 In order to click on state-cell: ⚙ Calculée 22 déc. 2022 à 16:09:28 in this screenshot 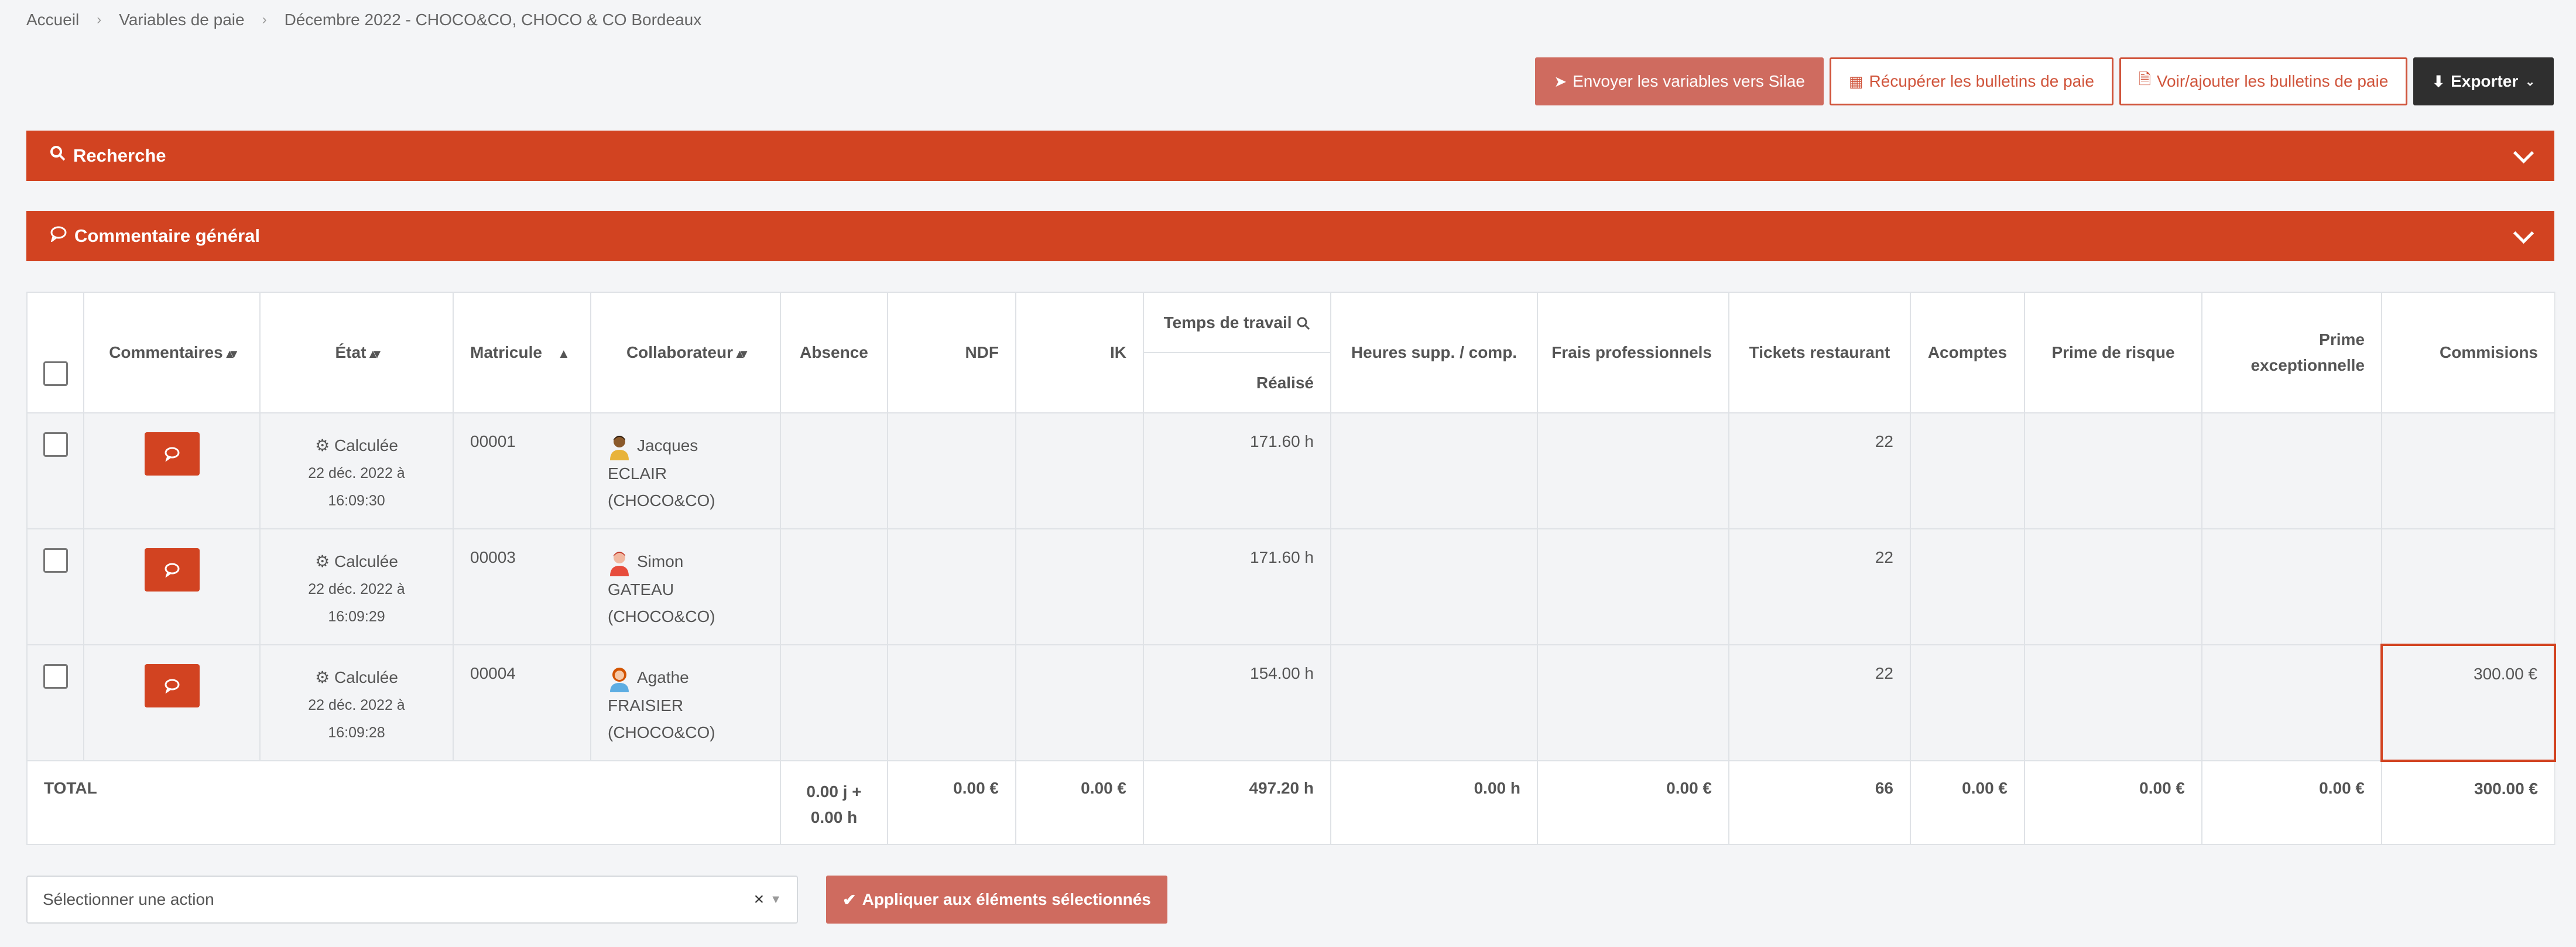, I will do `click(356, 702)`.